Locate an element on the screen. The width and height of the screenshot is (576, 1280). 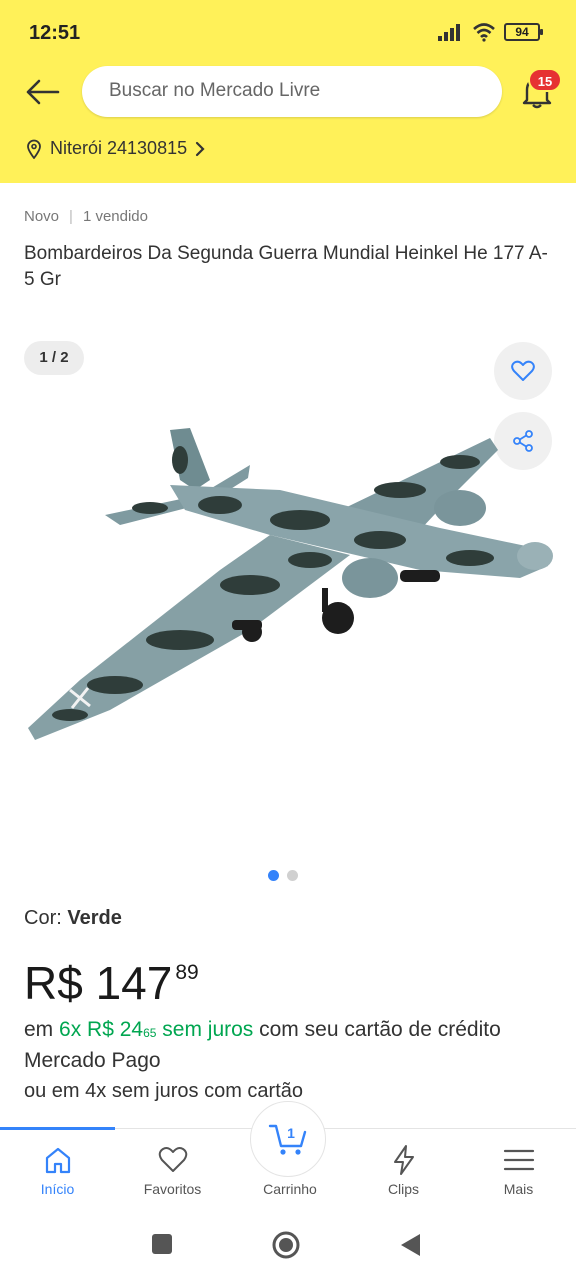
cart-count: 1 is located at coordinates (291, 1133).